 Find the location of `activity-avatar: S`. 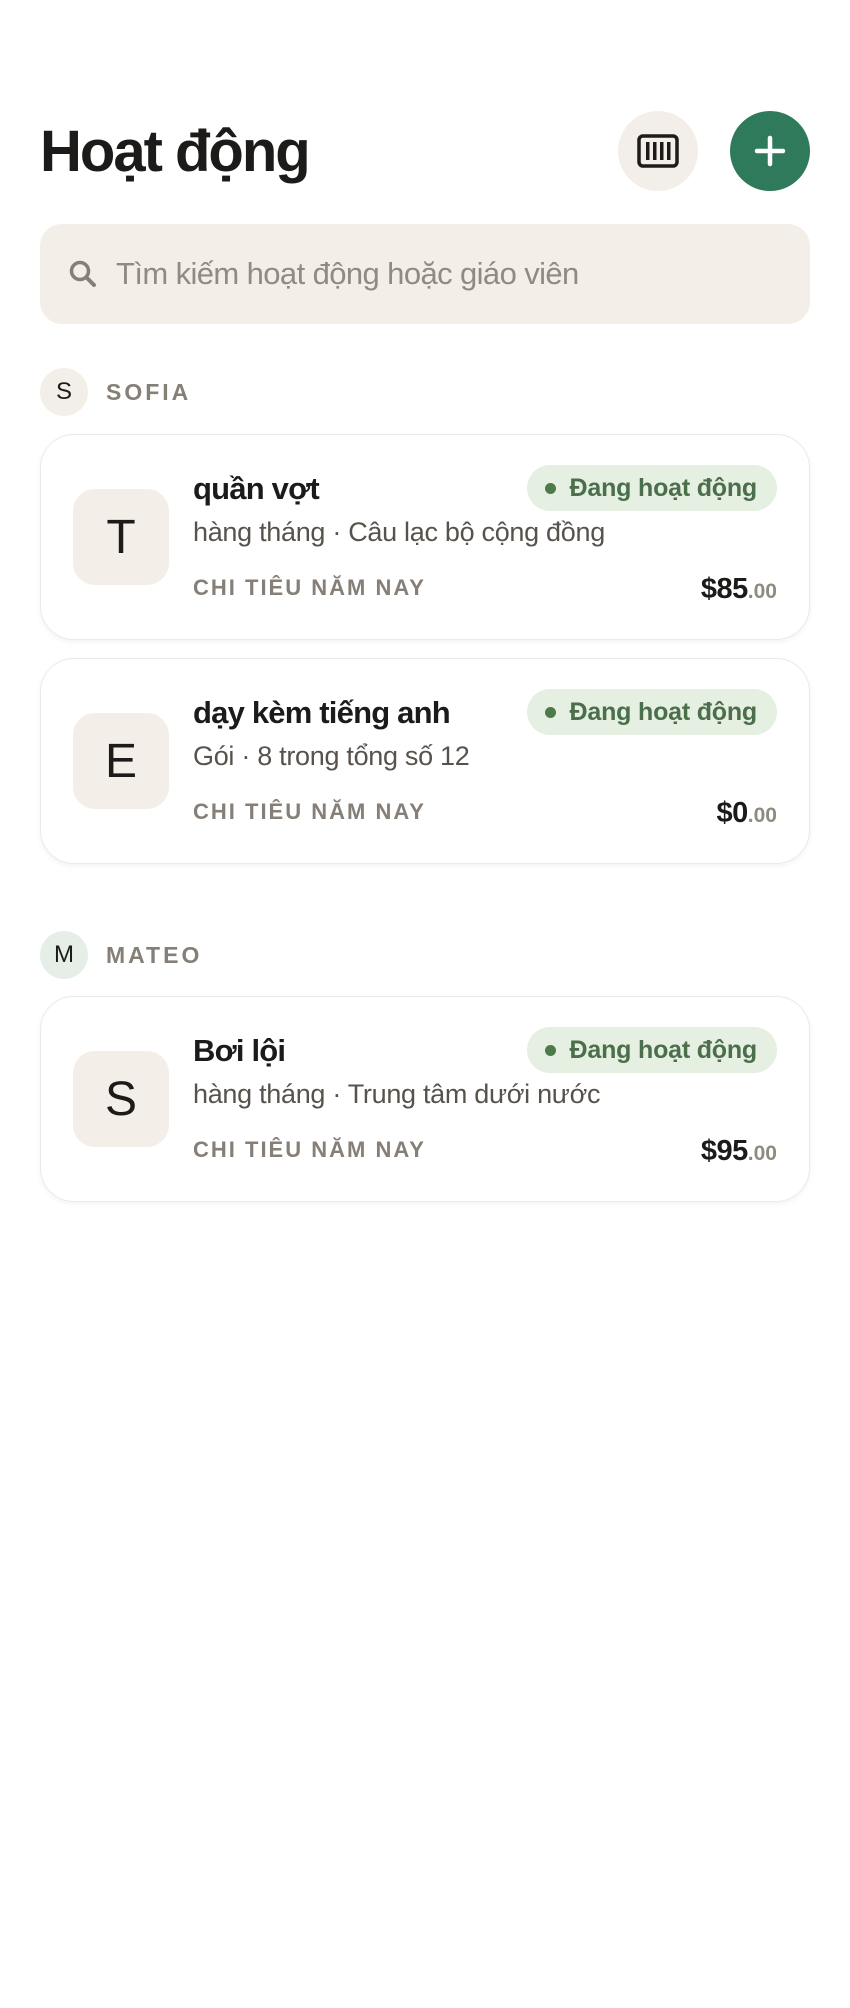

activity-avatar: S is located at coordinates (121, 1099).